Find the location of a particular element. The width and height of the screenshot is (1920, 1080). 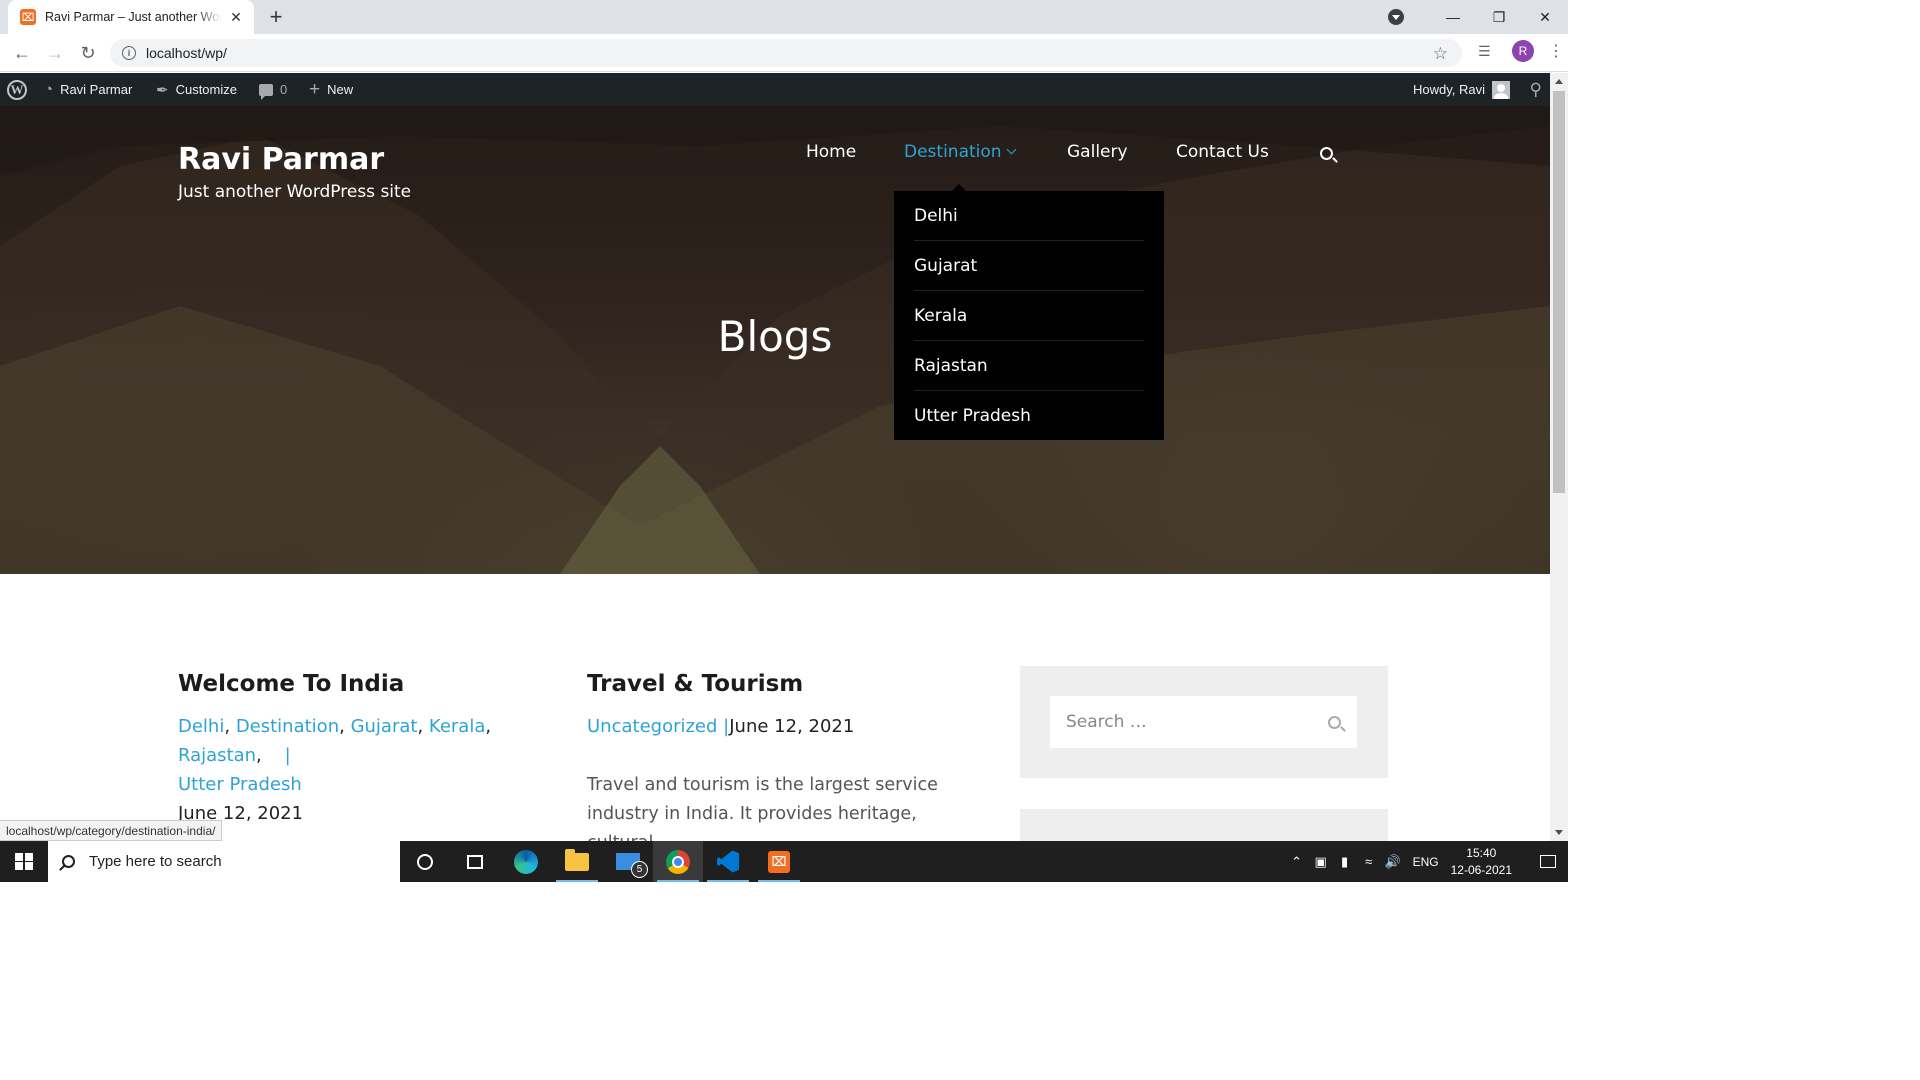

profile-avatar: R is located at coordinates (1523, 51).